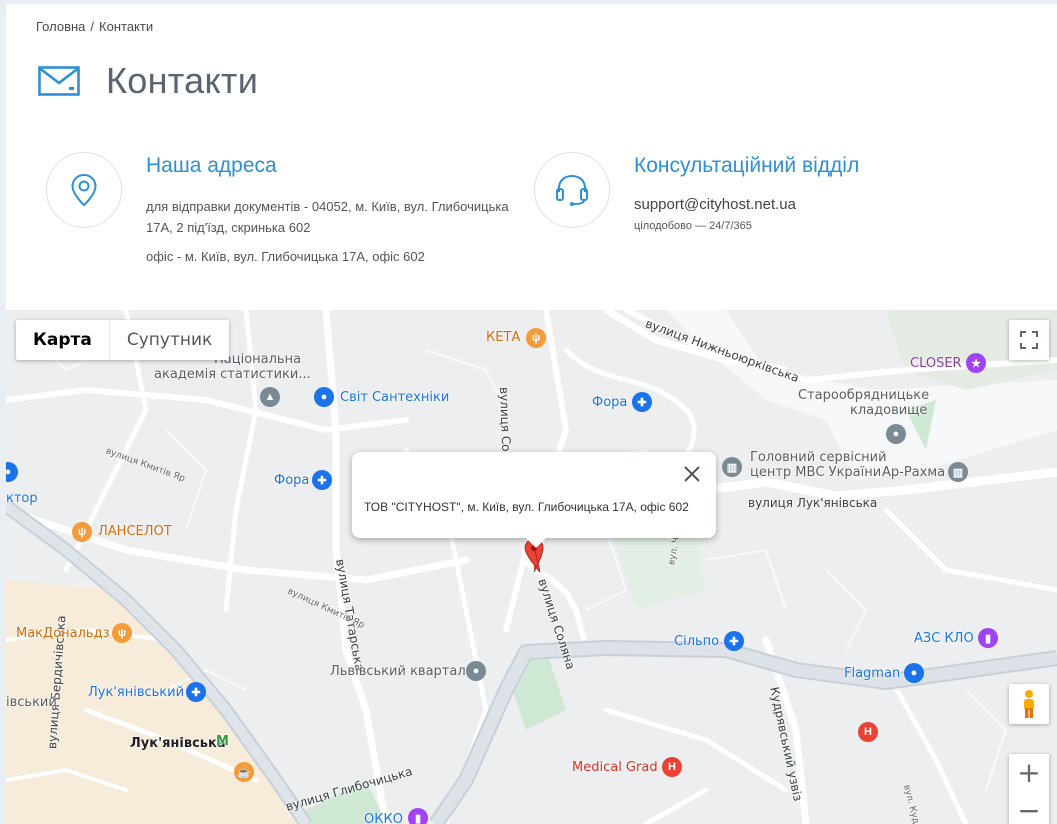 The image size is (1057, 824). What do you see at coordinates (944, 638) in the screenshot?
I see `poi-label: АЗС КЛО` at bounding box center [944, 638].